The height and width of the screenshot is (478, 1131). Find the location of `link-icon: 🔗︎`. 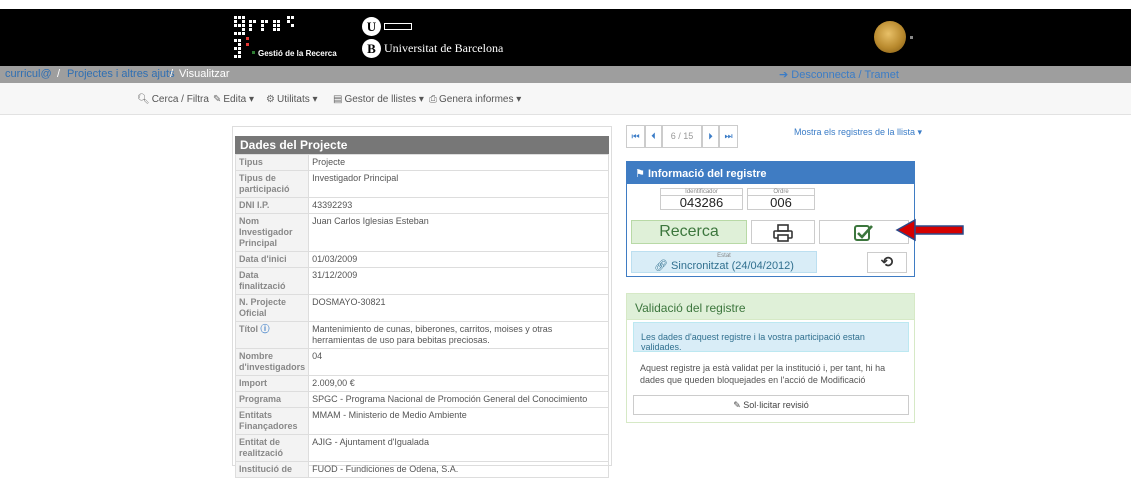

link-icon: 🔗︎ is located at coordinates (661, 266).